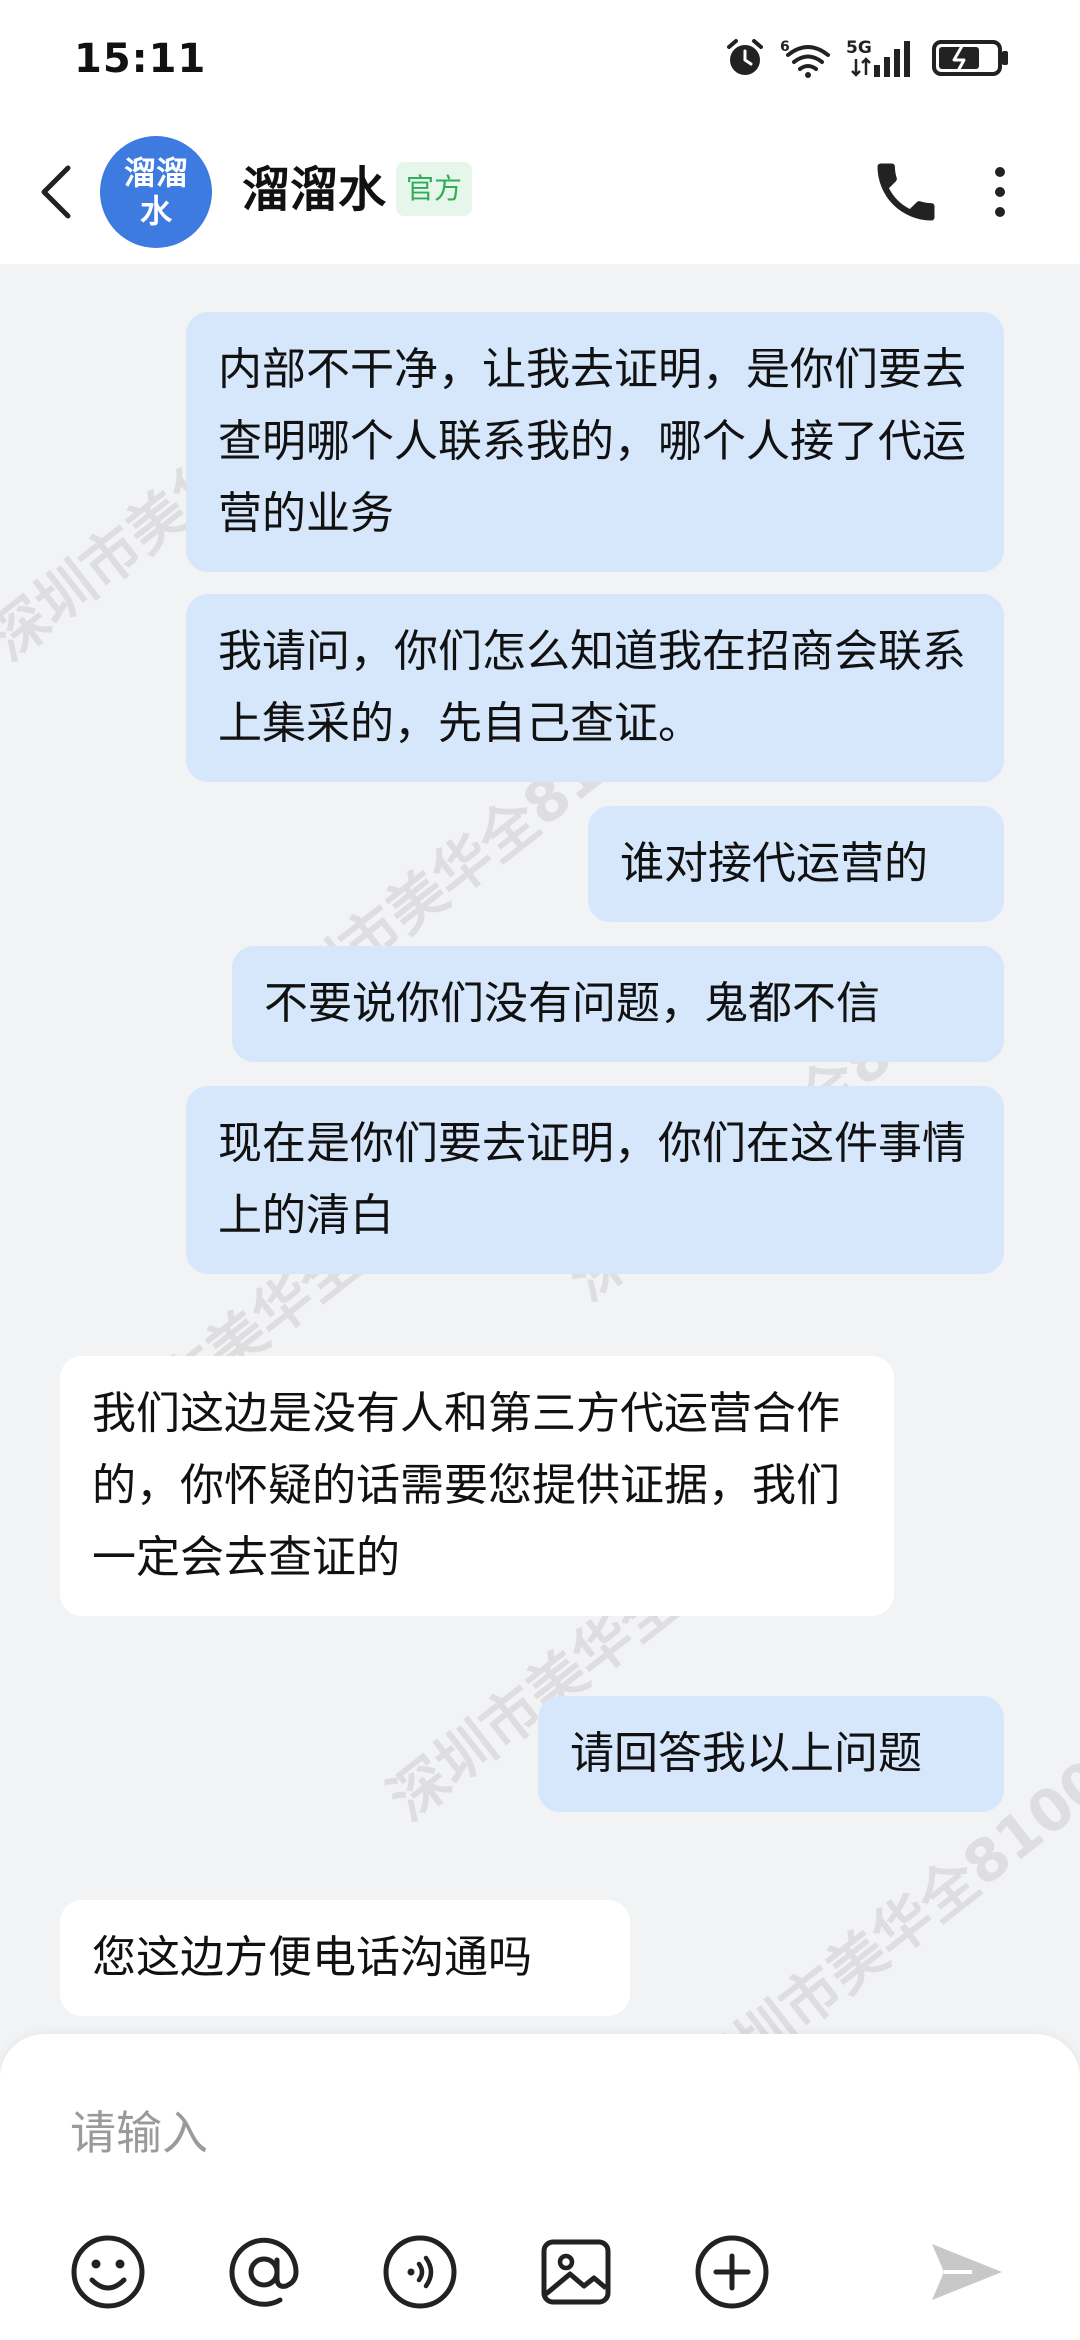  What do you see at coordinates (618, 1004) in the screenshot?
I see `message-bubble-mine: 不要说你们没有问题，鬼都不信` at bounding box center [618, 1004].